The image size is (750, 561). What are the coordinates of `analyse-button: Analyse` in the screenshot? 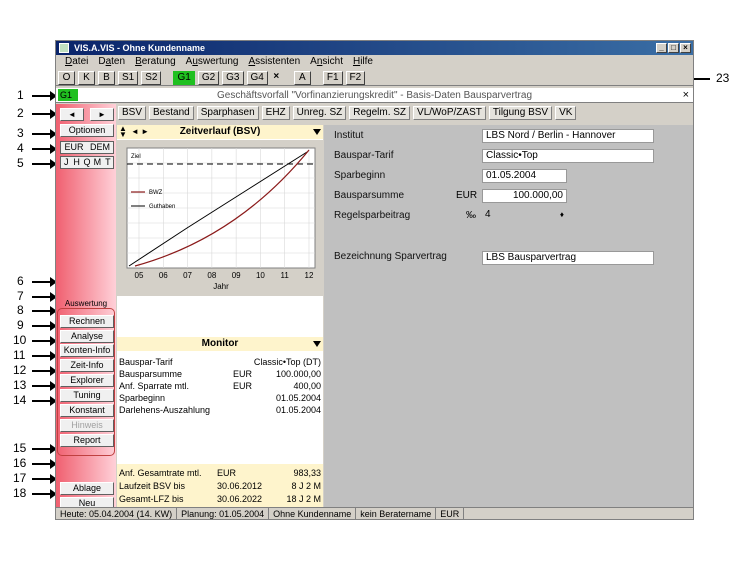 It's located at (87, 336).